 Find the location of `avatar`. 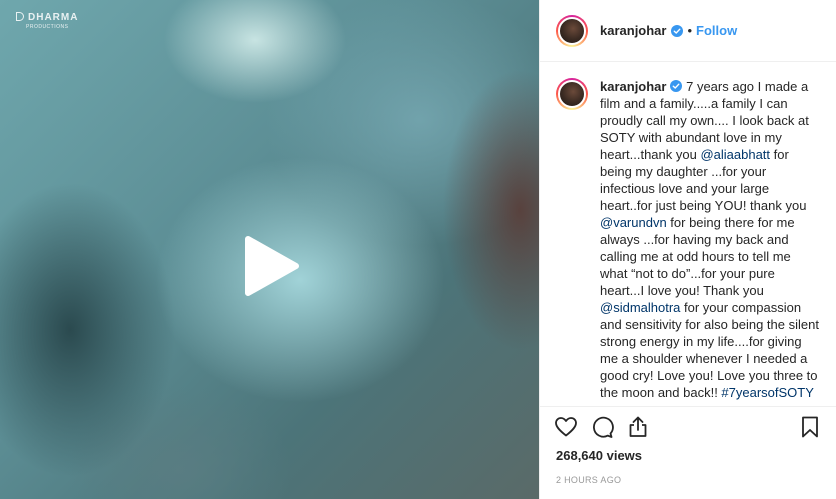

avatar is located at coordinates (572, 30).